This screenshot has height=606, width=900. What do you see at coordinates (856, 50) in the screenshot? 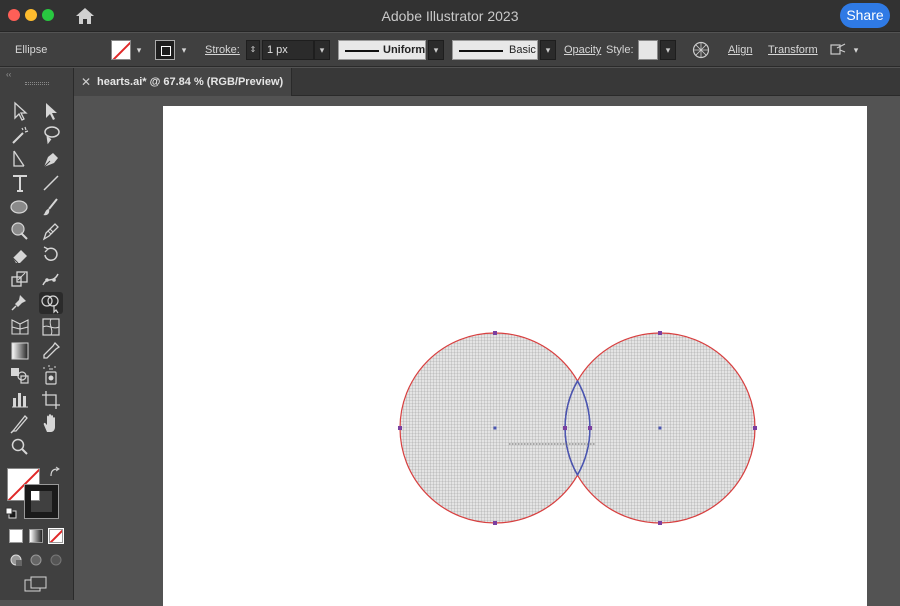
I see `panel-menu-chevron-icon: ▾` at bounding box center [856, 50].